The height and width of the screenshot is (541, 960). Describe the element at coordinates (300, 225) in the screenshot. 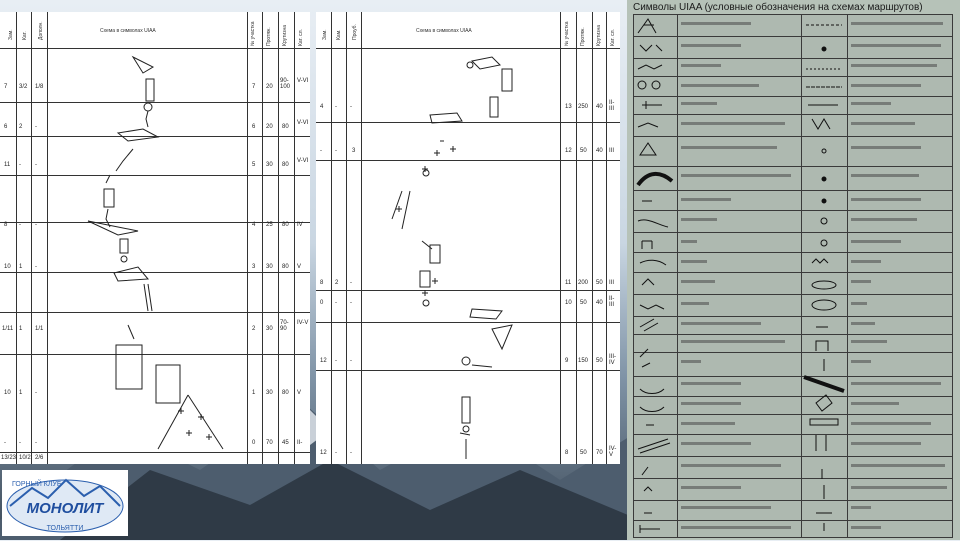

I see `cell: IV` at that location.